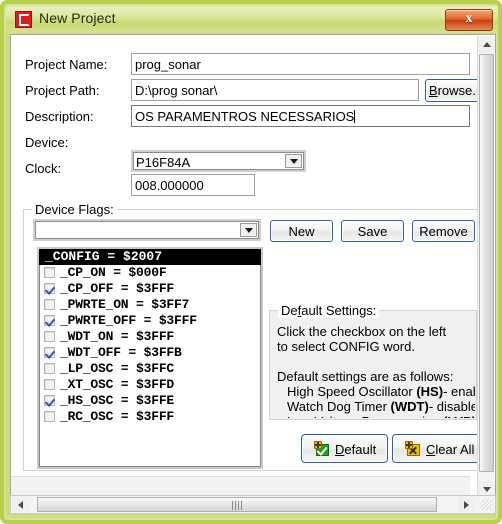 This screenshot has width=502, height=524. I want to click on horizontal-scrollbar, so click(253, 504).